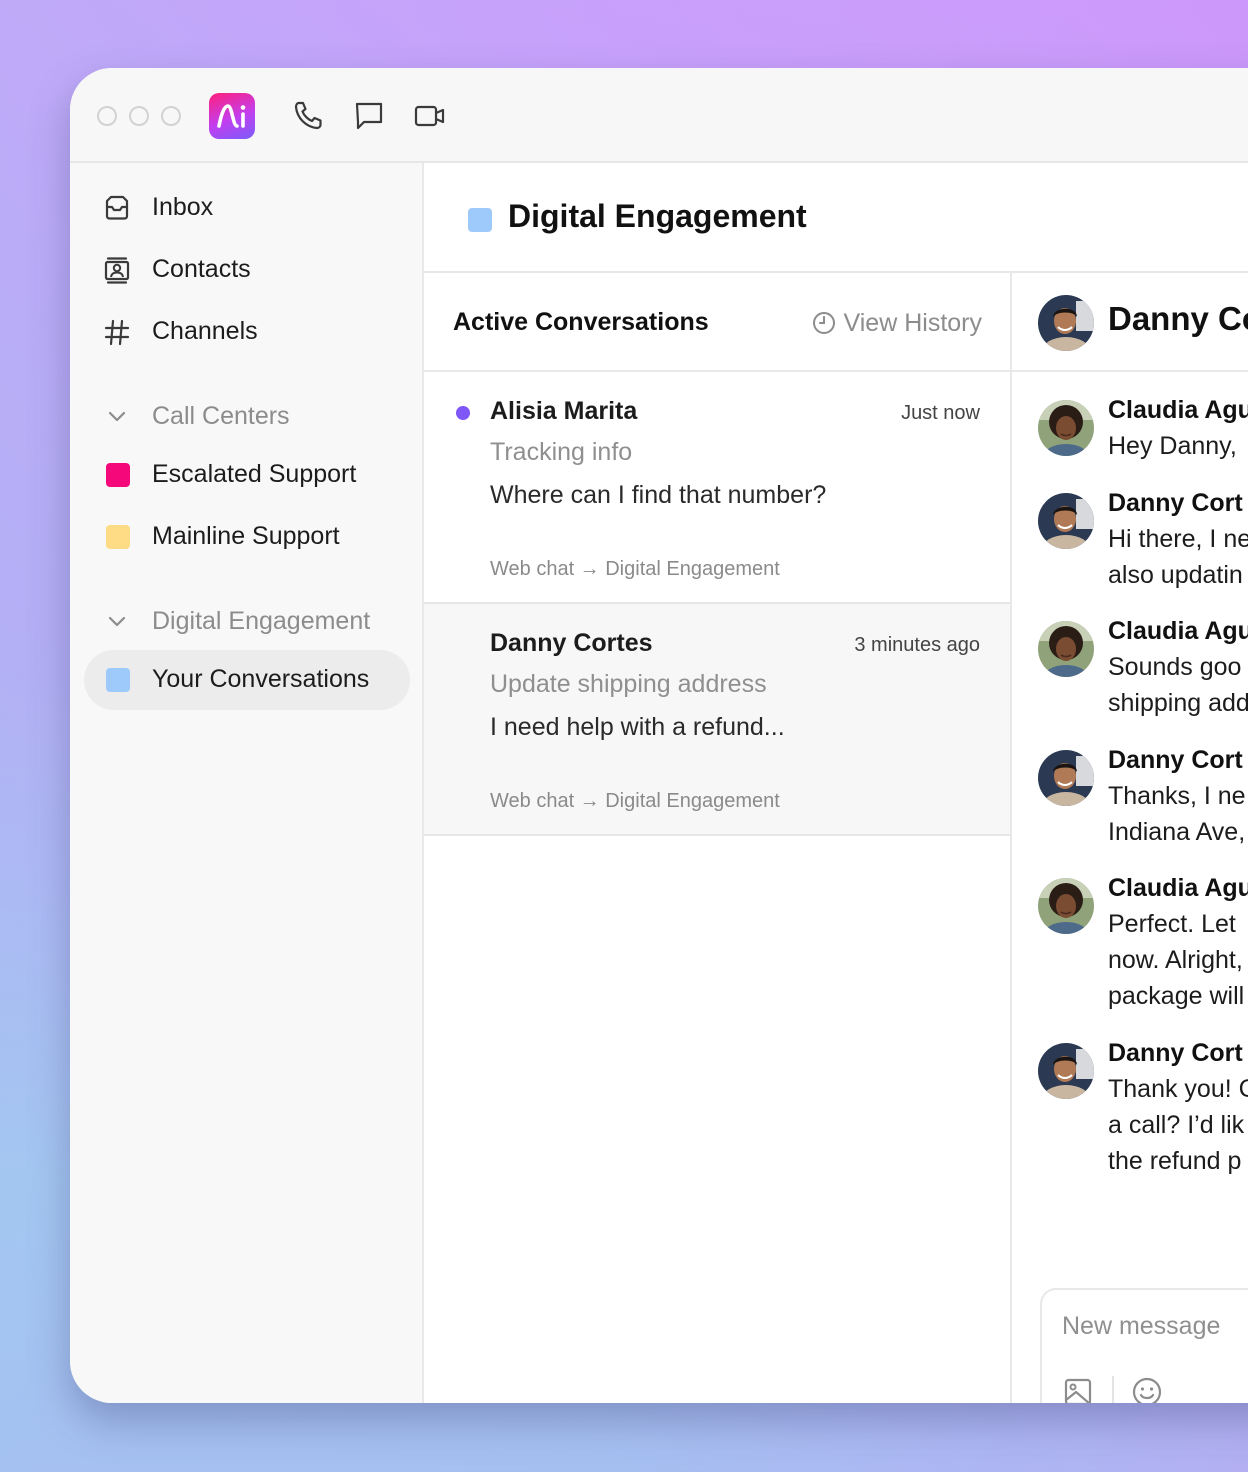  I want to click on list-title: Active Conversations, so click(581, 322).